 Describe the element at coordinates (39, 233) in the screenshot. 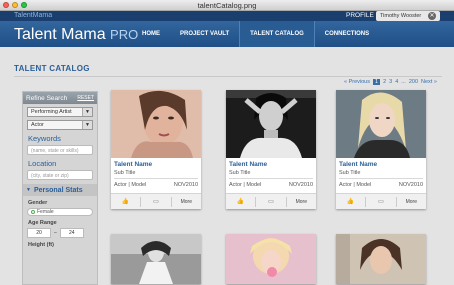

I see `age-from-input: 20` at that location.